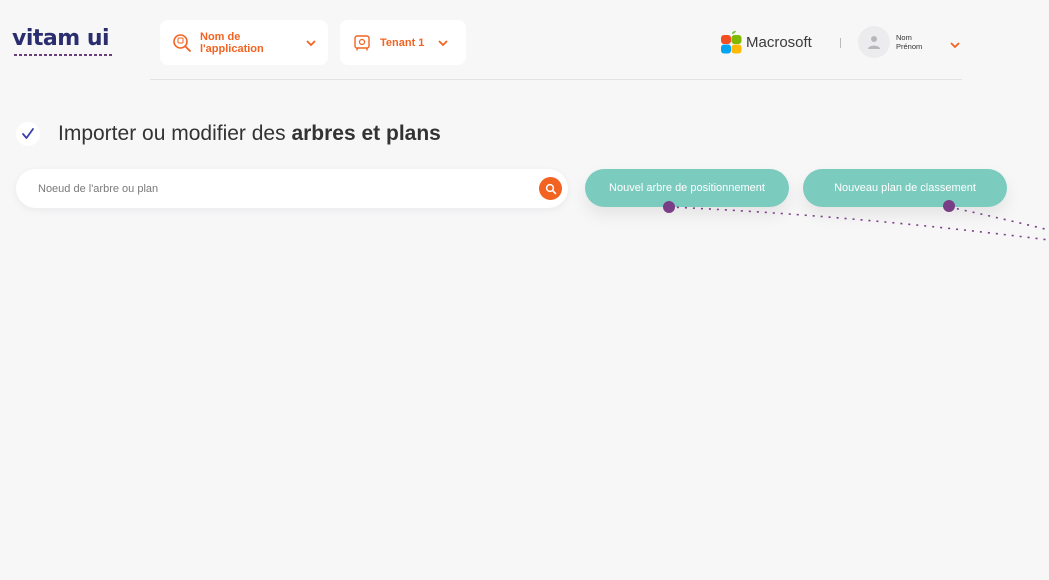 This screenshot has height=580, width=1049. Describe the element at coordinates (366, 133) in the screenshot. I see `page-title-bold: arbres et plans` at that location.